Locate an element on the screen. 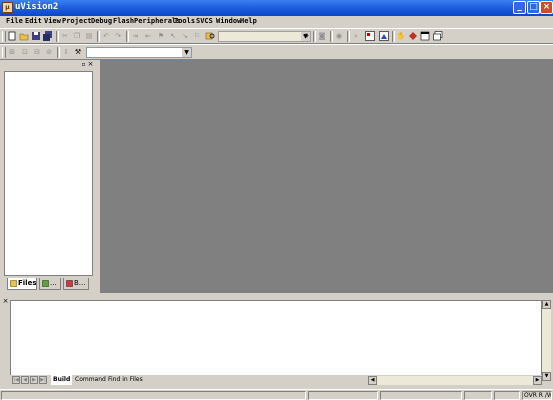  build-target-icon: ⊡ is located at coordinates (25, 52).